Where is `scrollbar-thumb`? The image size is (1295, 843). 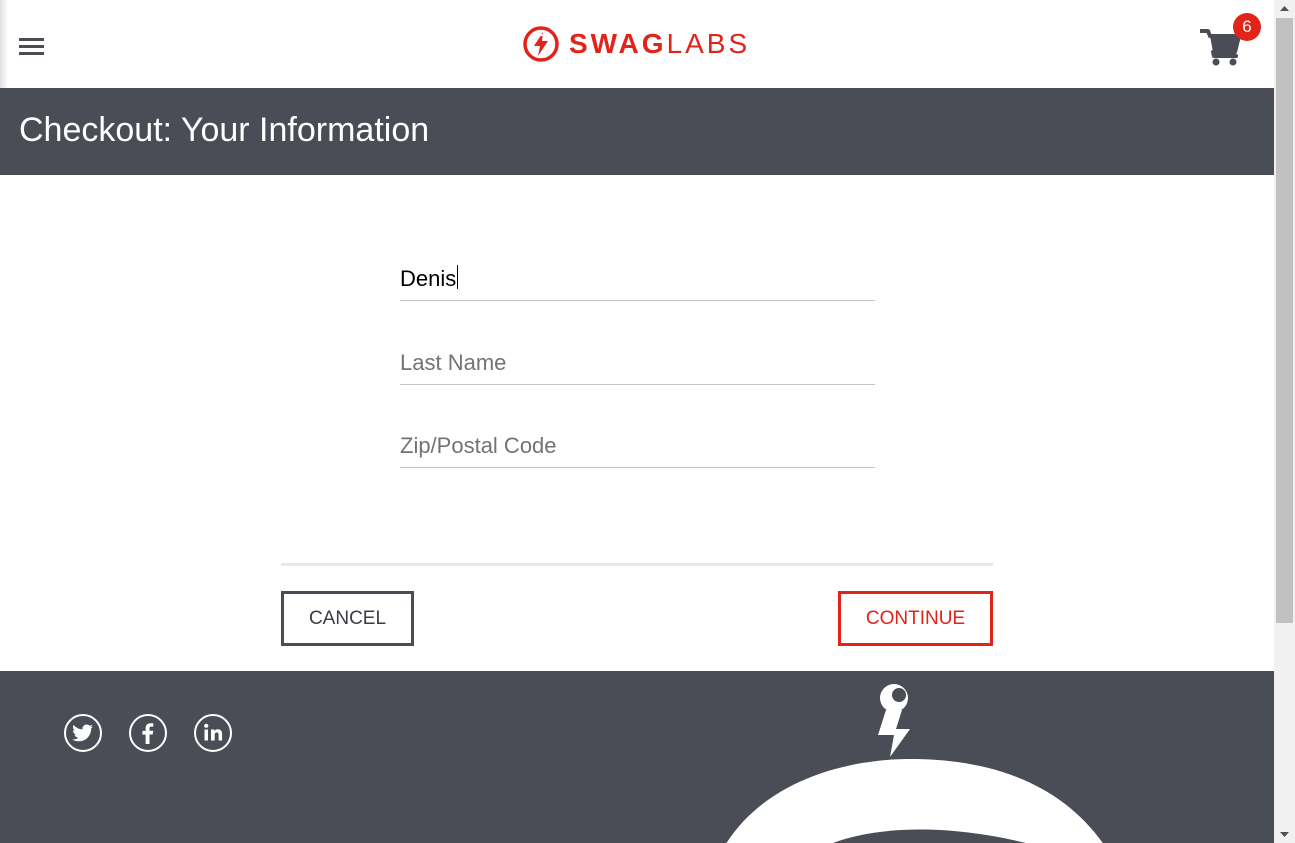
scrollbar-thumb is located at coordinates (1284, 320).